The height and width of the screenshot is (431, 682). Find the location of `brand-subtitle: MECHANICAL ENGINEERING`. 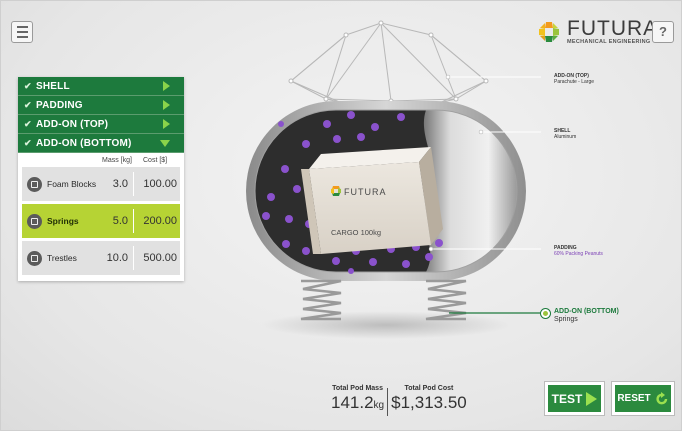

brand-subtitle: MECHANICAL ENGINEERING is located at coordinates (609, 42).